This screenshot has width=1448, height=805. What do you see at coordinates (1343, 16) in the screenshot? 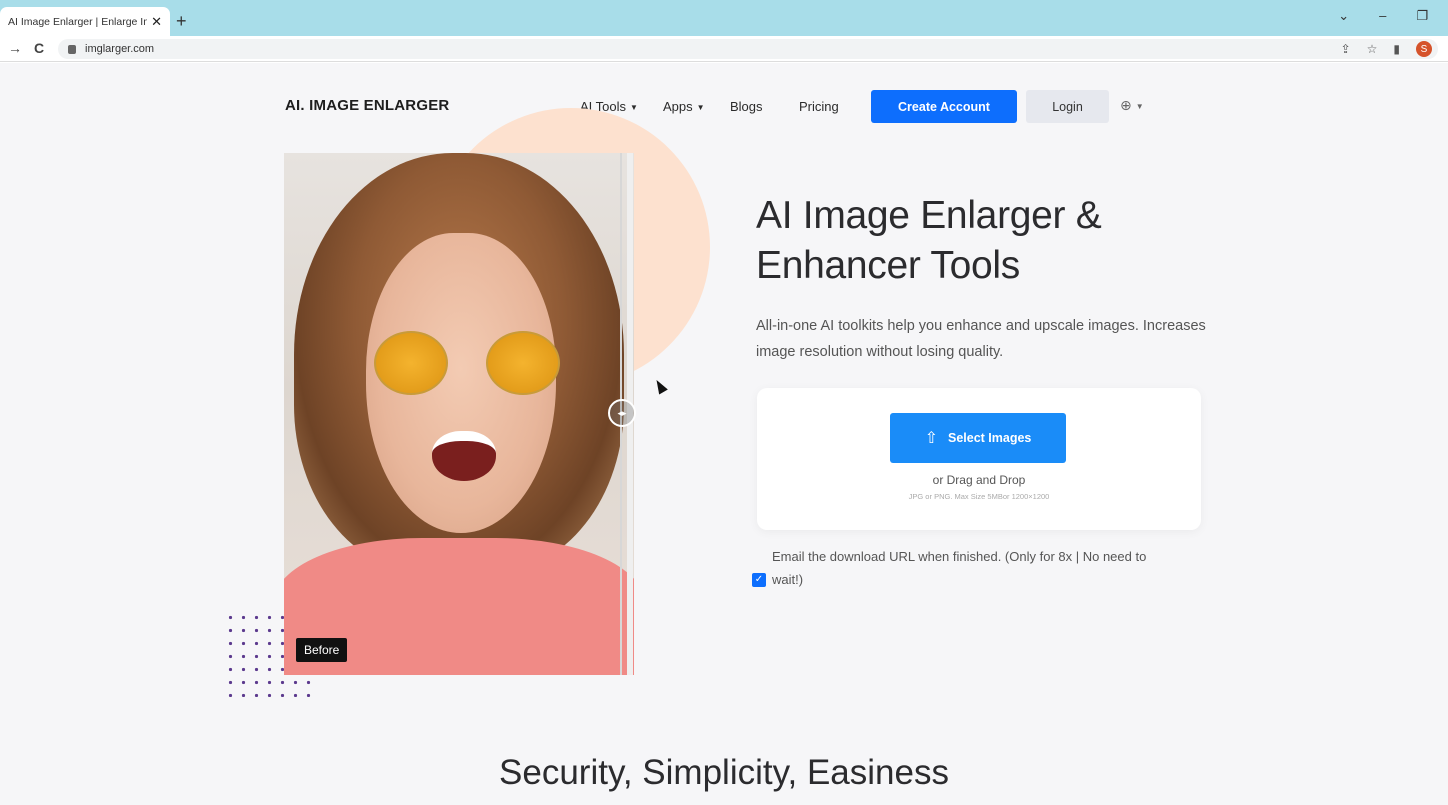
I see `tab-search-icon: ⌄` at bounding box center [1343, 16].